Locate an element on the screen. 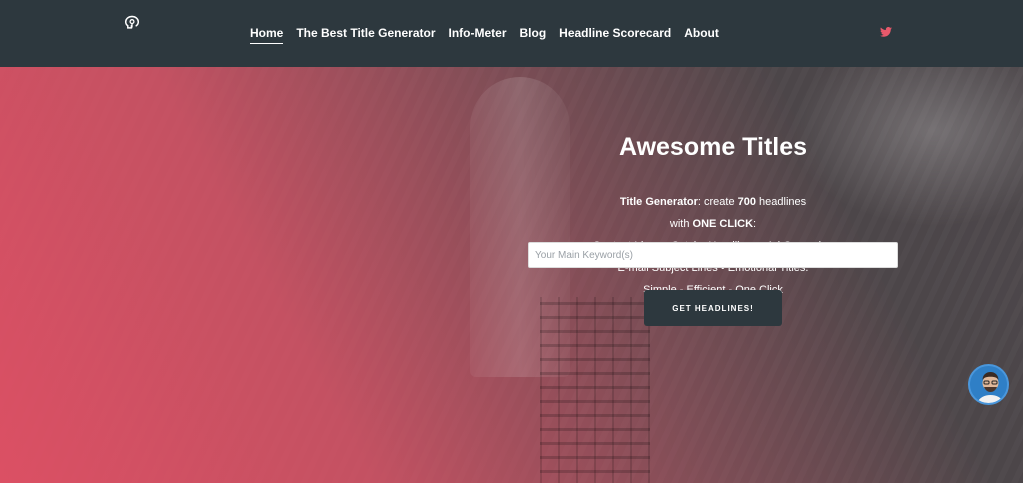 The width and height of the screenshot is (1023, 483). description-text: : create is located at coordinates (717, 202).